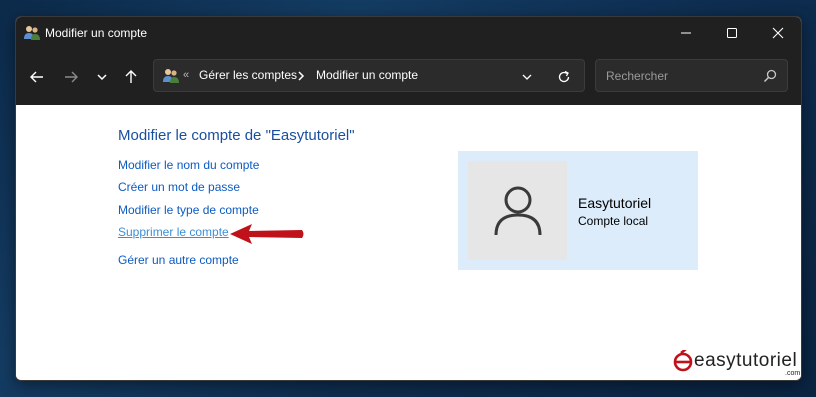  I want to click on arrow-left-icon, so click(36, 77).